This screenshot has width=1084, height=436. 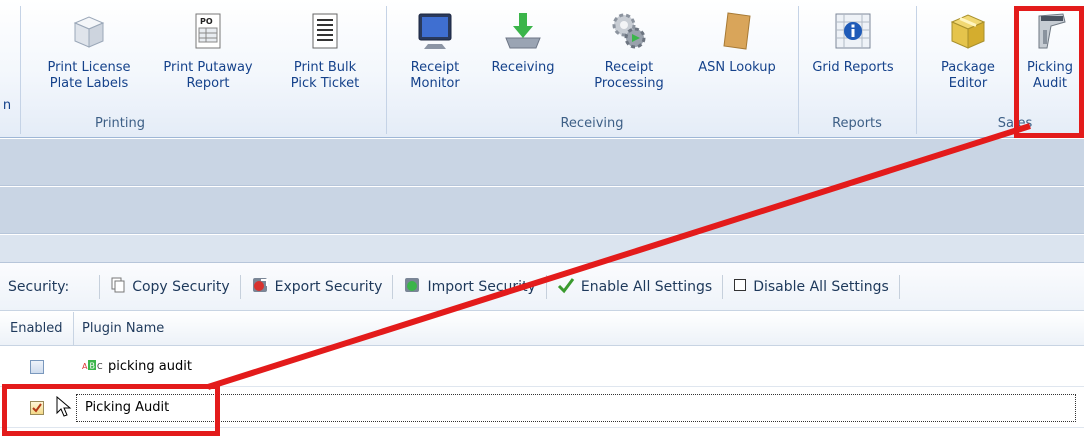 I want to click on svg-text: A, so click(x=85, y=366).